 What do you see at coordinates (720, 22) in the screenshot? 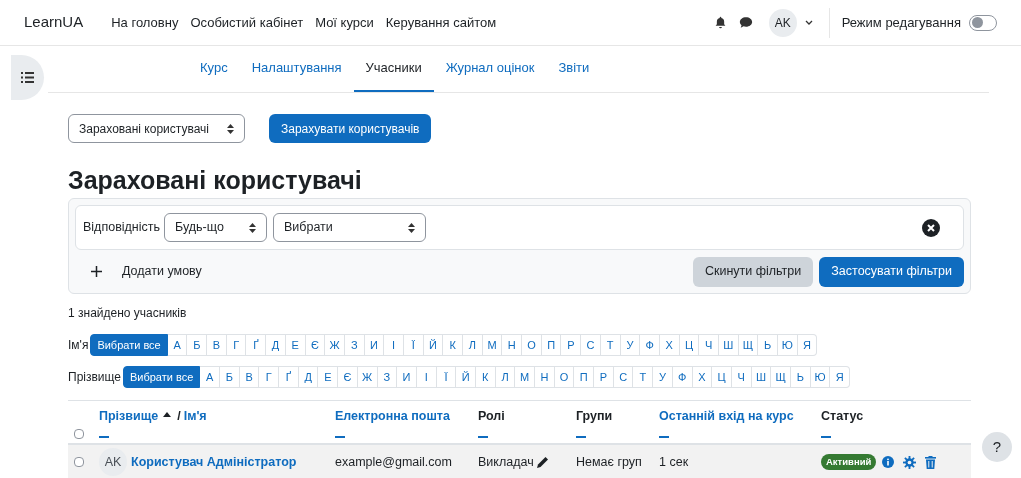
I see `bell-icon` at bounding box center [720, 22].